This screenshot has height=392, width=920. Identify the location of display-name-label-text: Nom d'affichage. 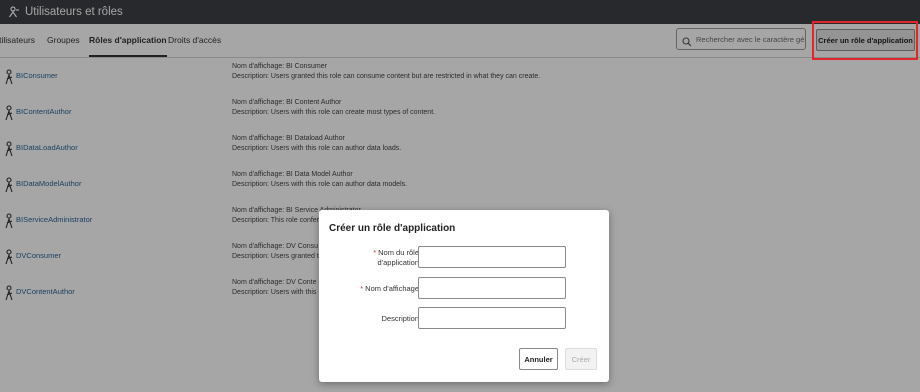
(392, 288).